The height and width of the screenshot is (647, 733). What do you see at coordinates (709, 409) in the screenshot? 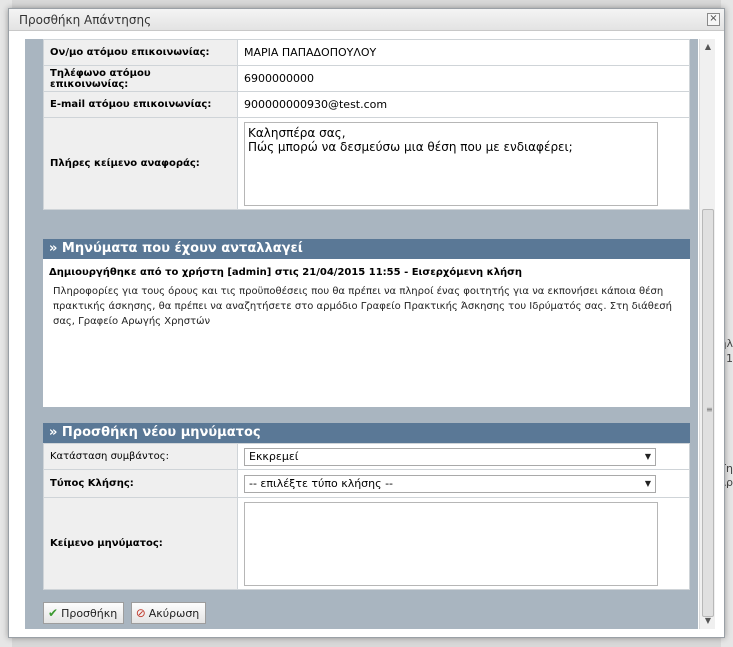
I see `grip-icon: ≡` at bounding box center [709, 409].